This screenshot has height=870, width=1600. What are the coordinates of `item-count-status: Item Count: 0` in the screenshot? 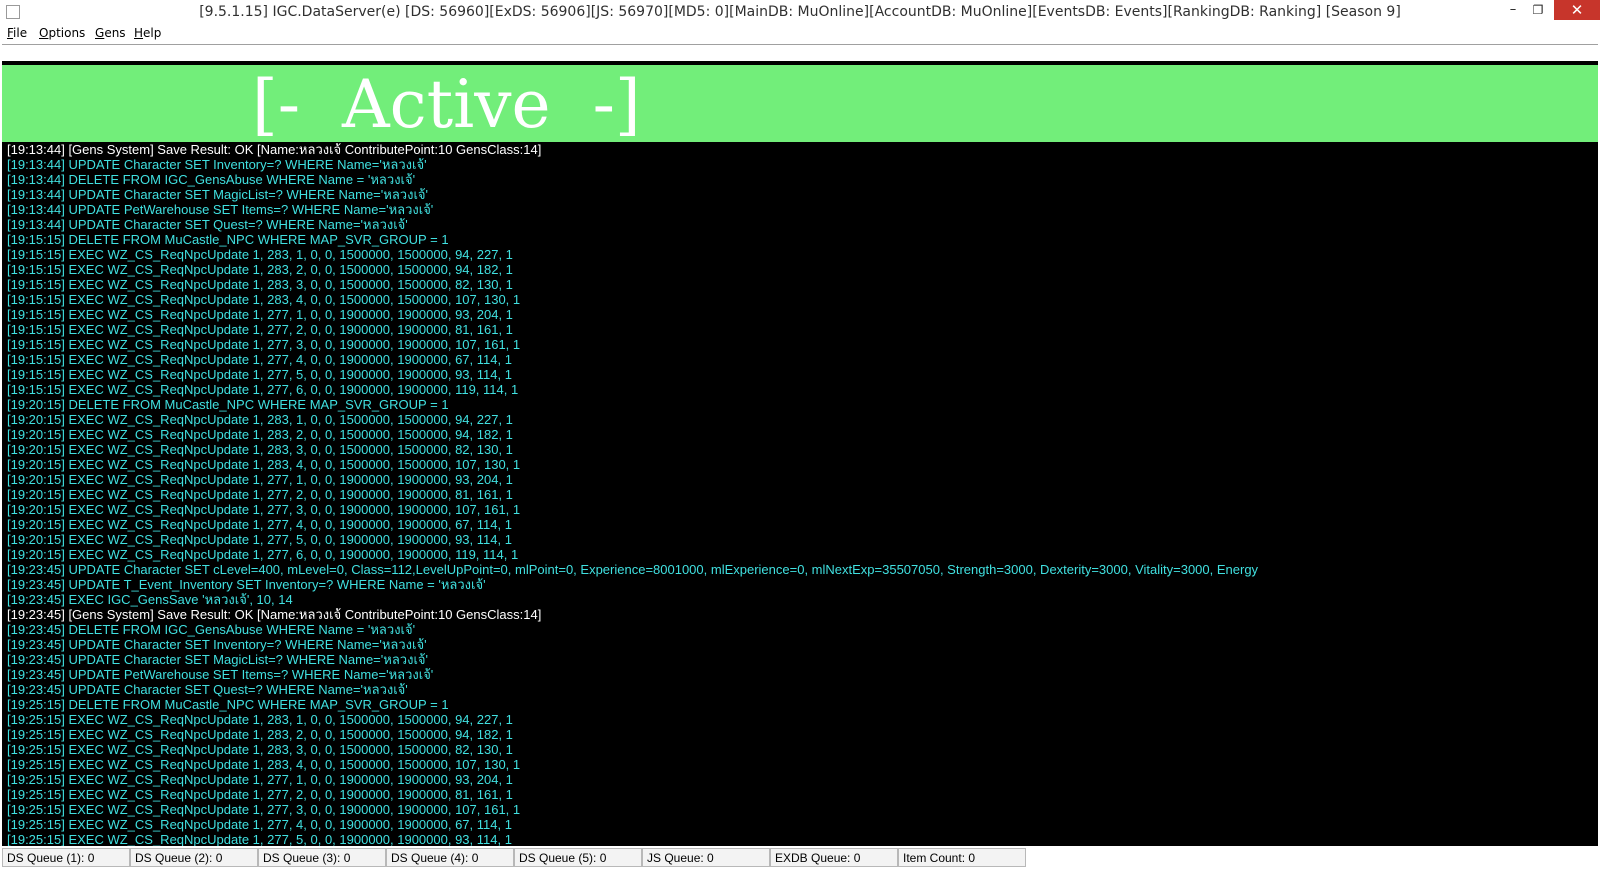 It's located at (962, 857).